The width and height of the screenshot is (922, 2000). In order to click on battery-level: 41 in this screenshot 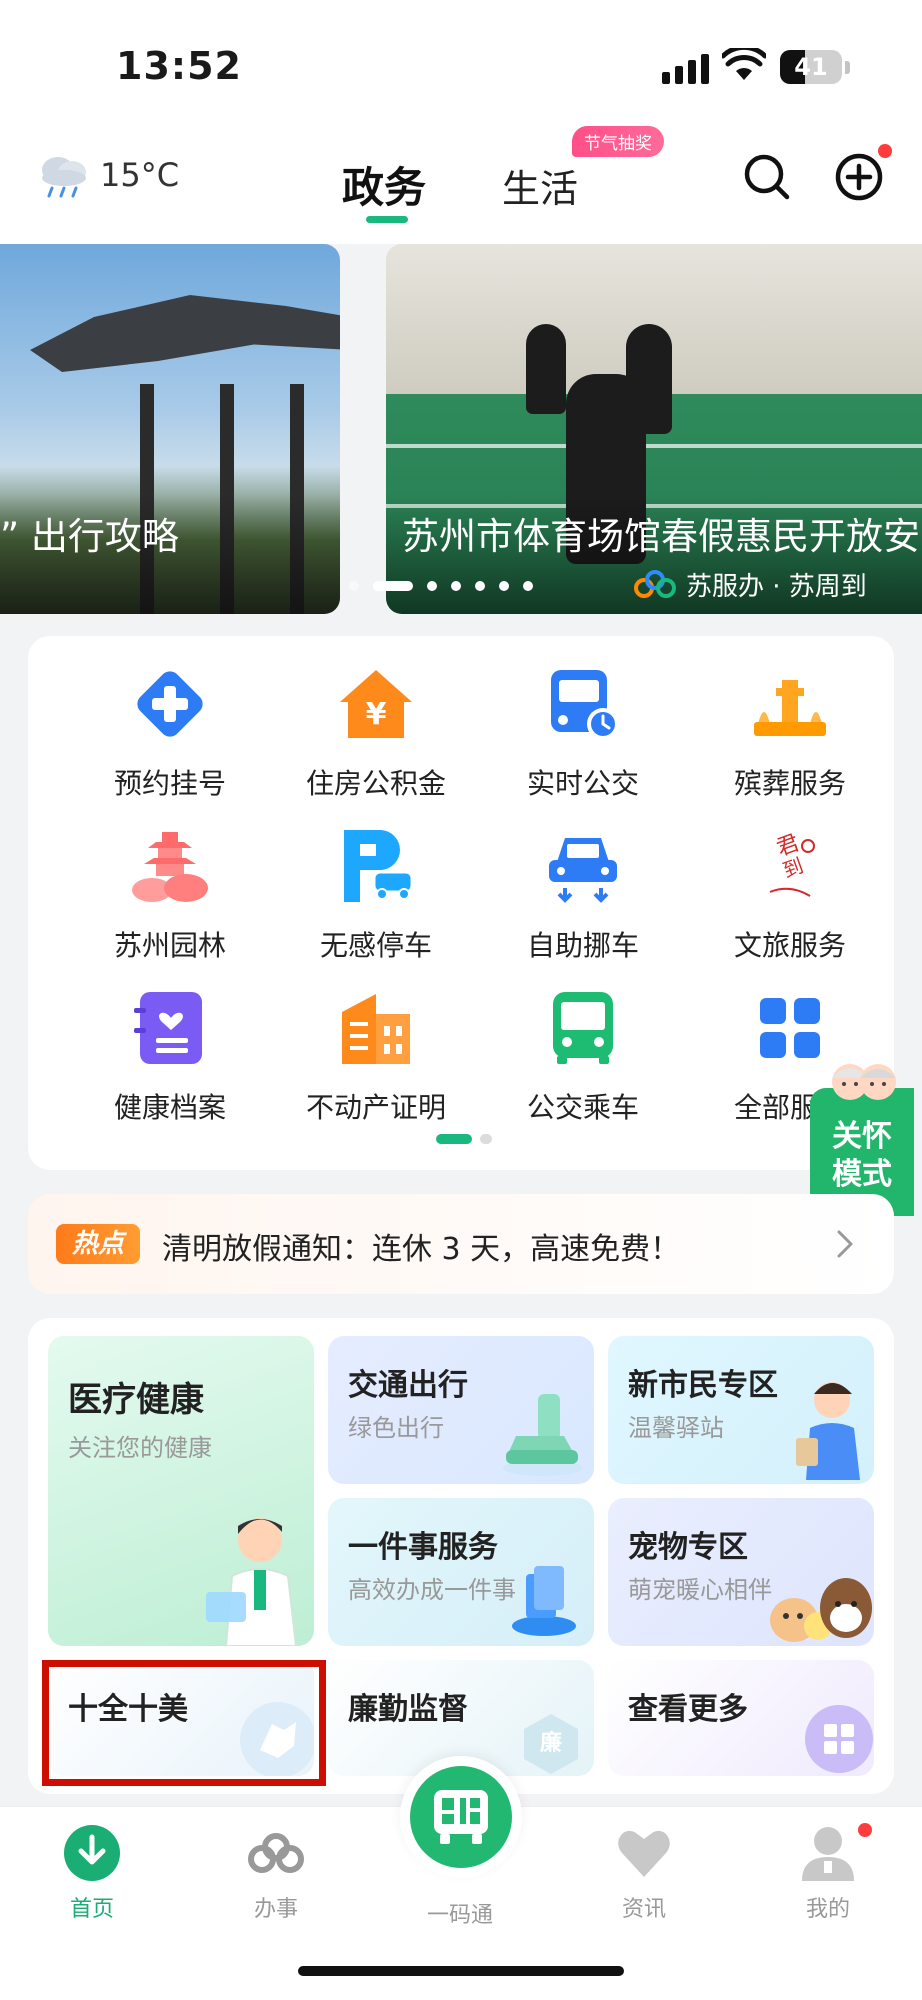, I will do `click(811, 67)`.